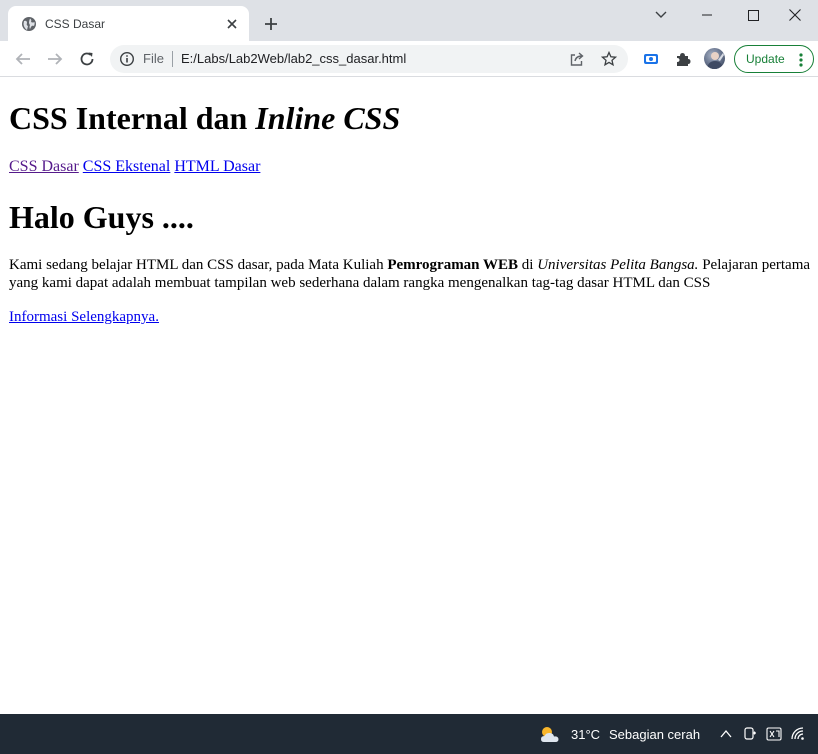  Describe the element at coordinates (774, 734) in the screenshot. I see `language-icon` at that location.